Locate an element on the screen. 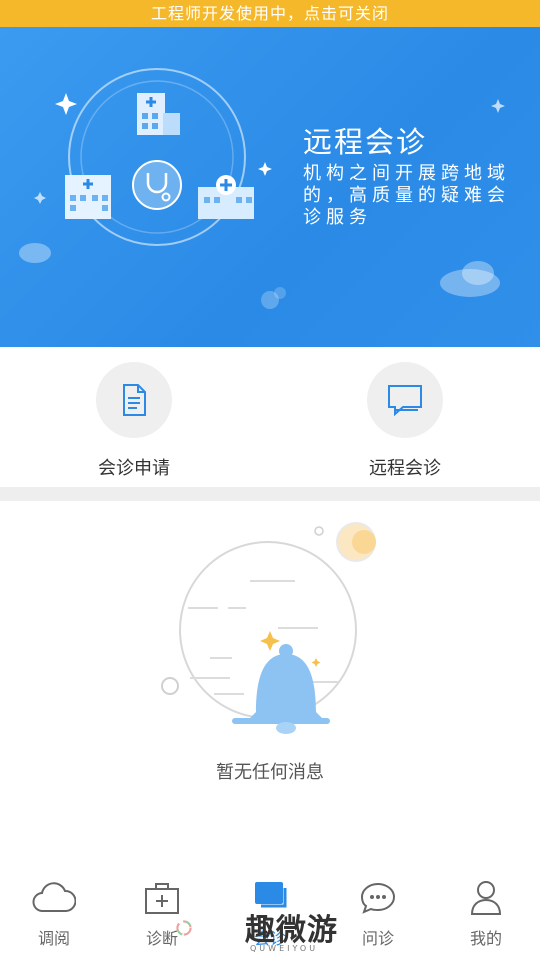  watermark-sub: QUWEIYOU is located at coordinates (284, 948).